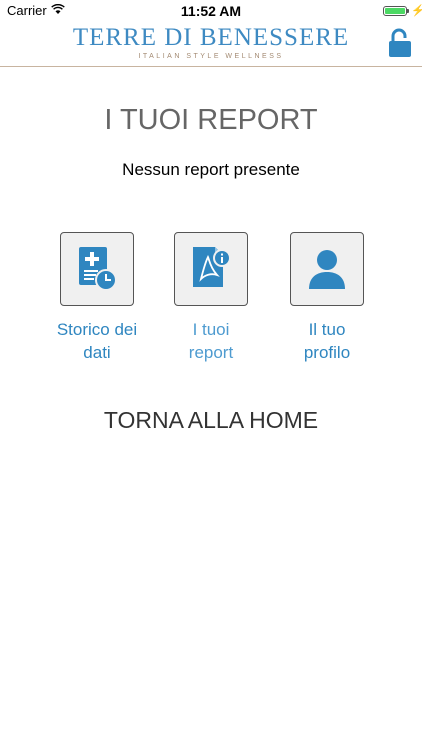 The width and height of the screenshot is (422, 750). I want to click on storico-dati-tile, so click(97, 269).